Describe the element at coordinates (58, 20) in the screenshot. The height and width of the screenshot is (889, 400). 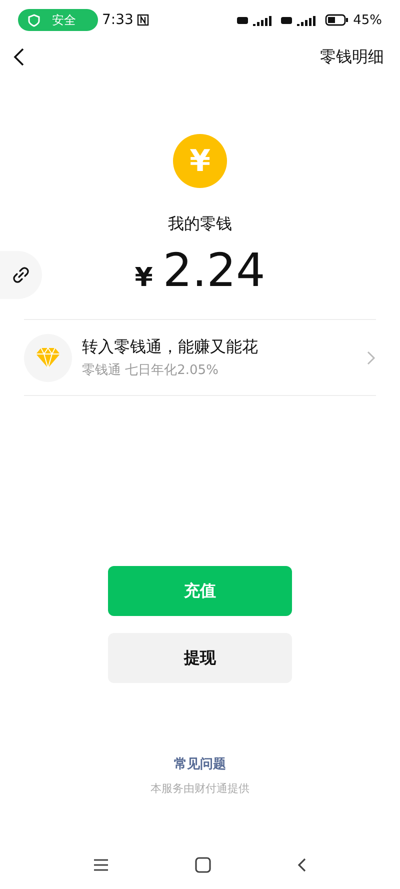
I see `security-badge: 安全` at that location.